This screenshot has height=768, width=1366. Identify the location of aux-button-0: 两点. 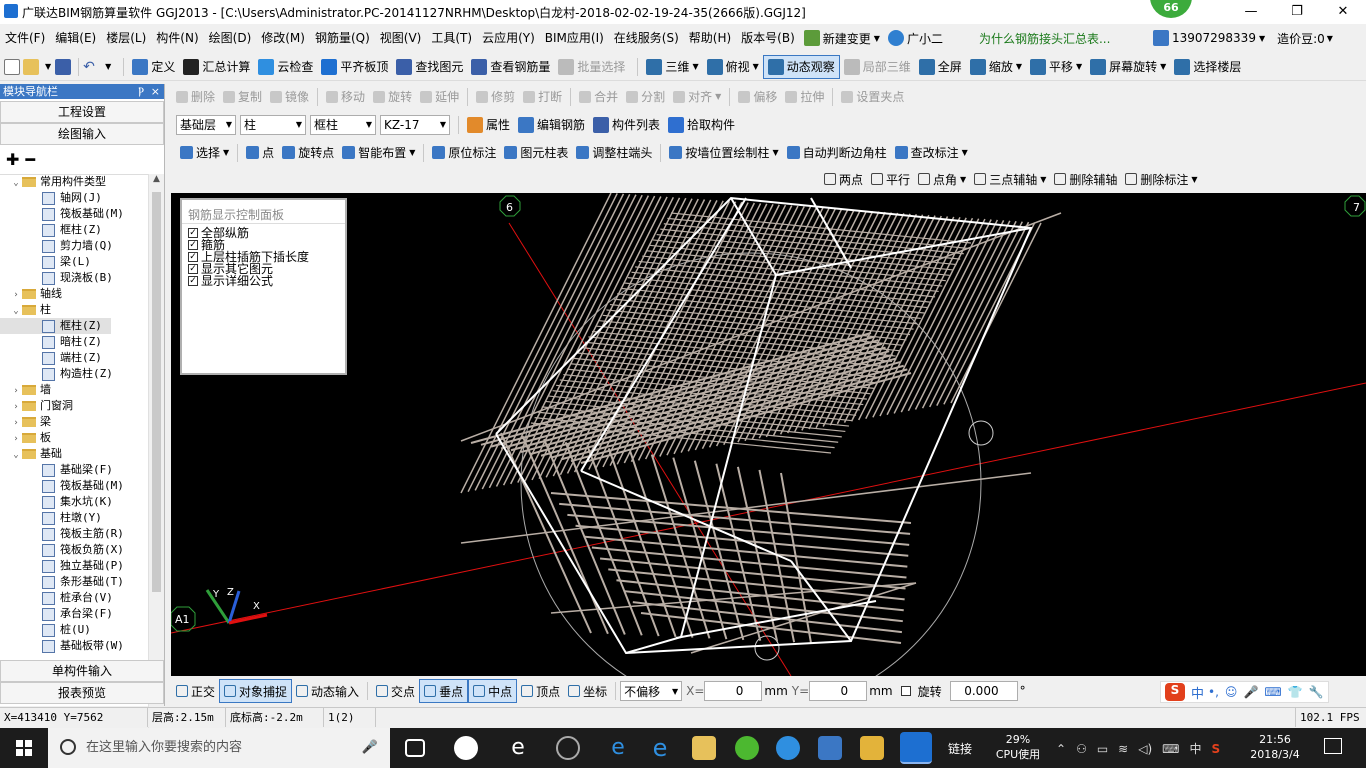
(843, 179).